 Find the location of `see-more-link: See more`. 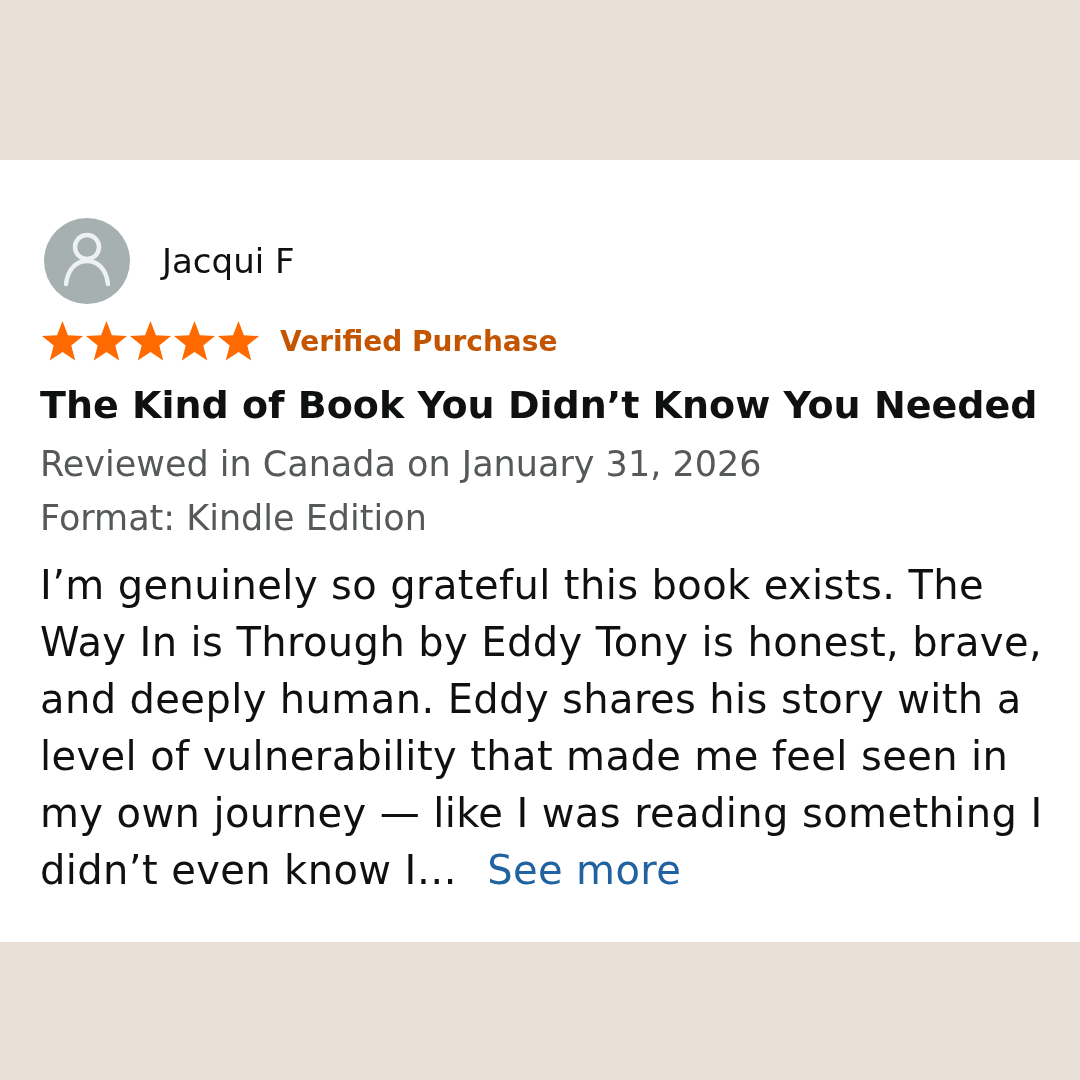

see-more-link: See more is located at coordinates (584, 870).